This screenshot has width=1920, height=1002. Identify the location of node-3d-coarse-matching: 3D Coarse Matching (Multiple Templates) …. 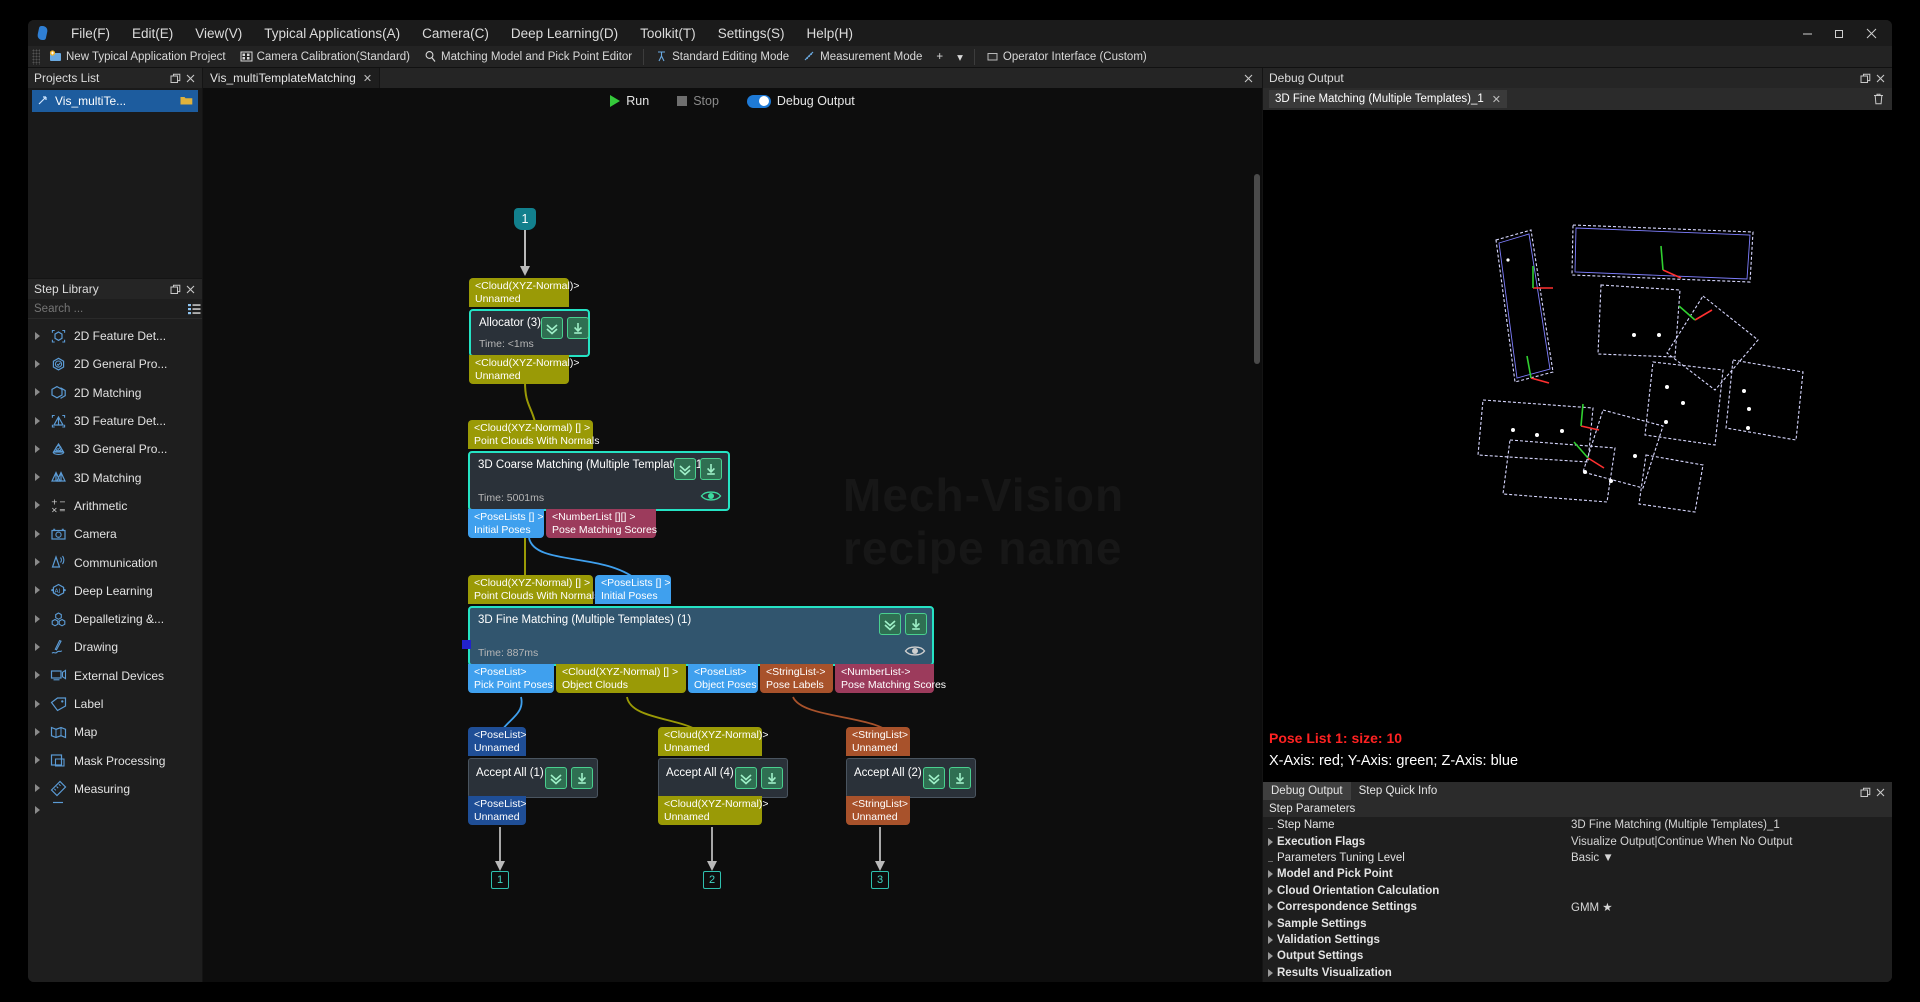
(599, 481).